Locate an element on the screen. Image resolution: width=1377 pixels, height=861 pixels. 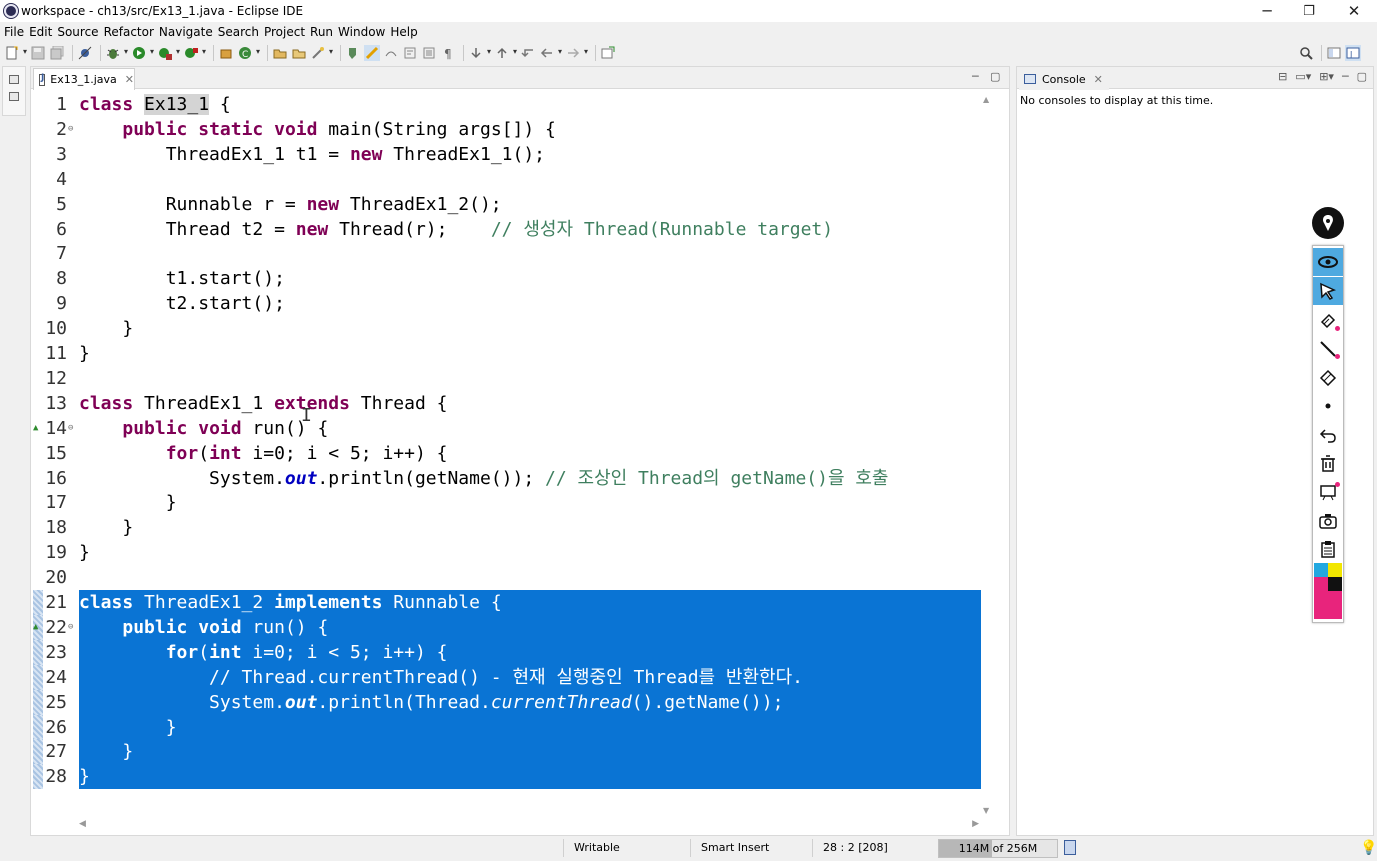
close-button: ✕ is located at coordinates (1354, 11).